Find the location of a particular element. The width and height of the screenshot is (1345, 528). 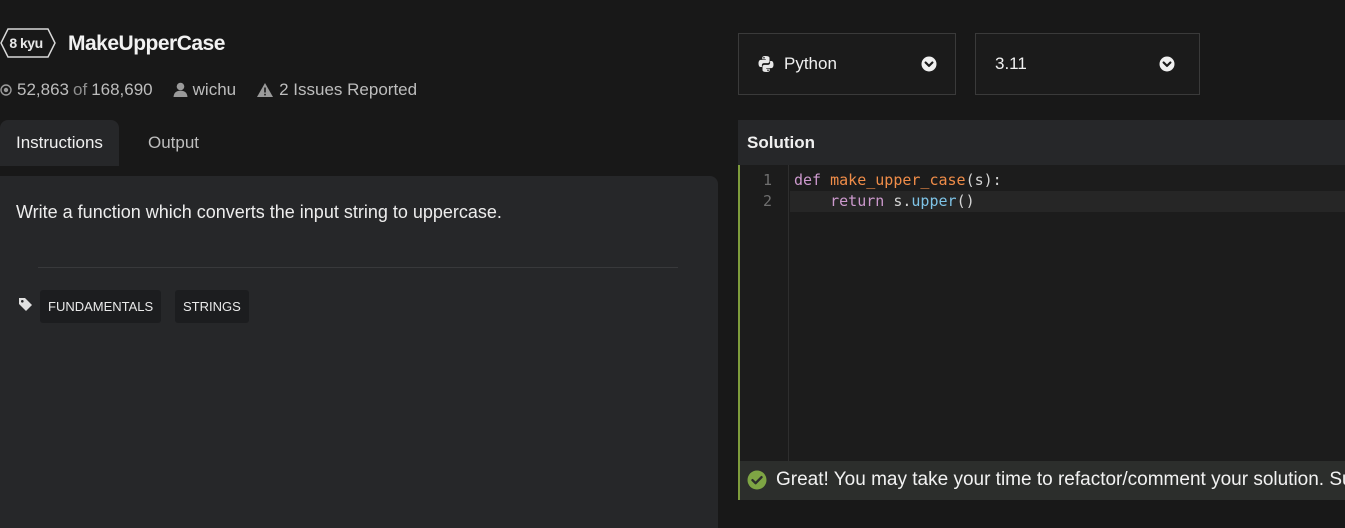

object-name: s. is located at coordinates (902, 201).